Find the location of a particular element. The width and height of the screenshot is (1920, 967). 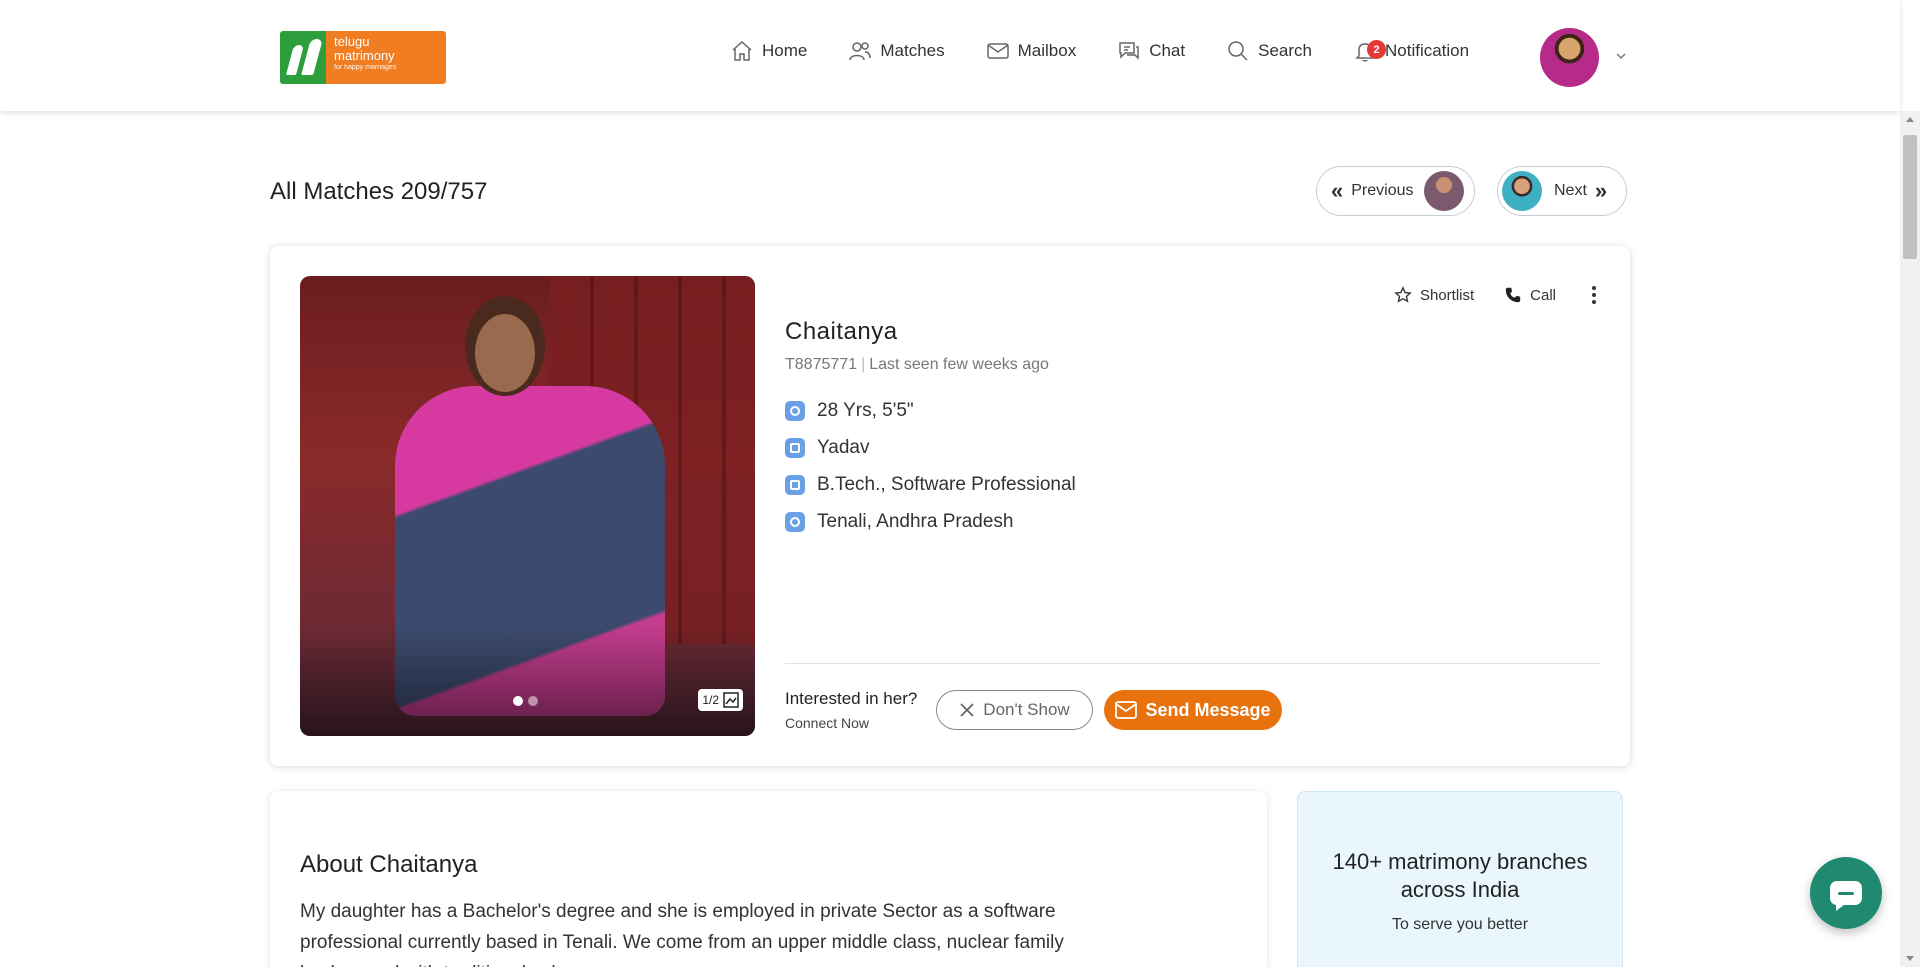

nav-notification: 2 Notification is located at coordinates (1411, 51).